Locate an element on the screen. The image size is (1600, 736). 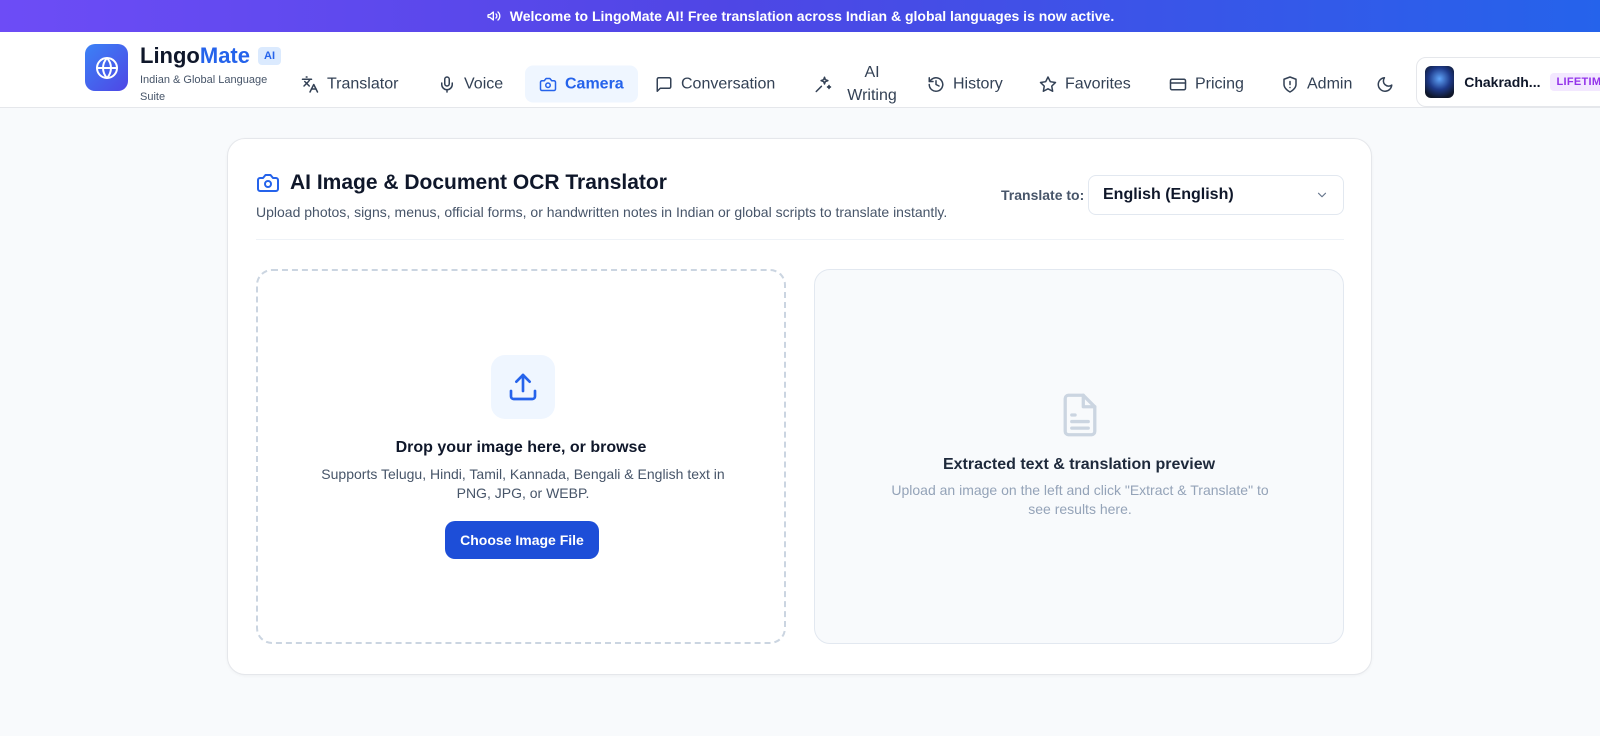
choose-image-button: Choose Image File is located at coordinates (522, 540).